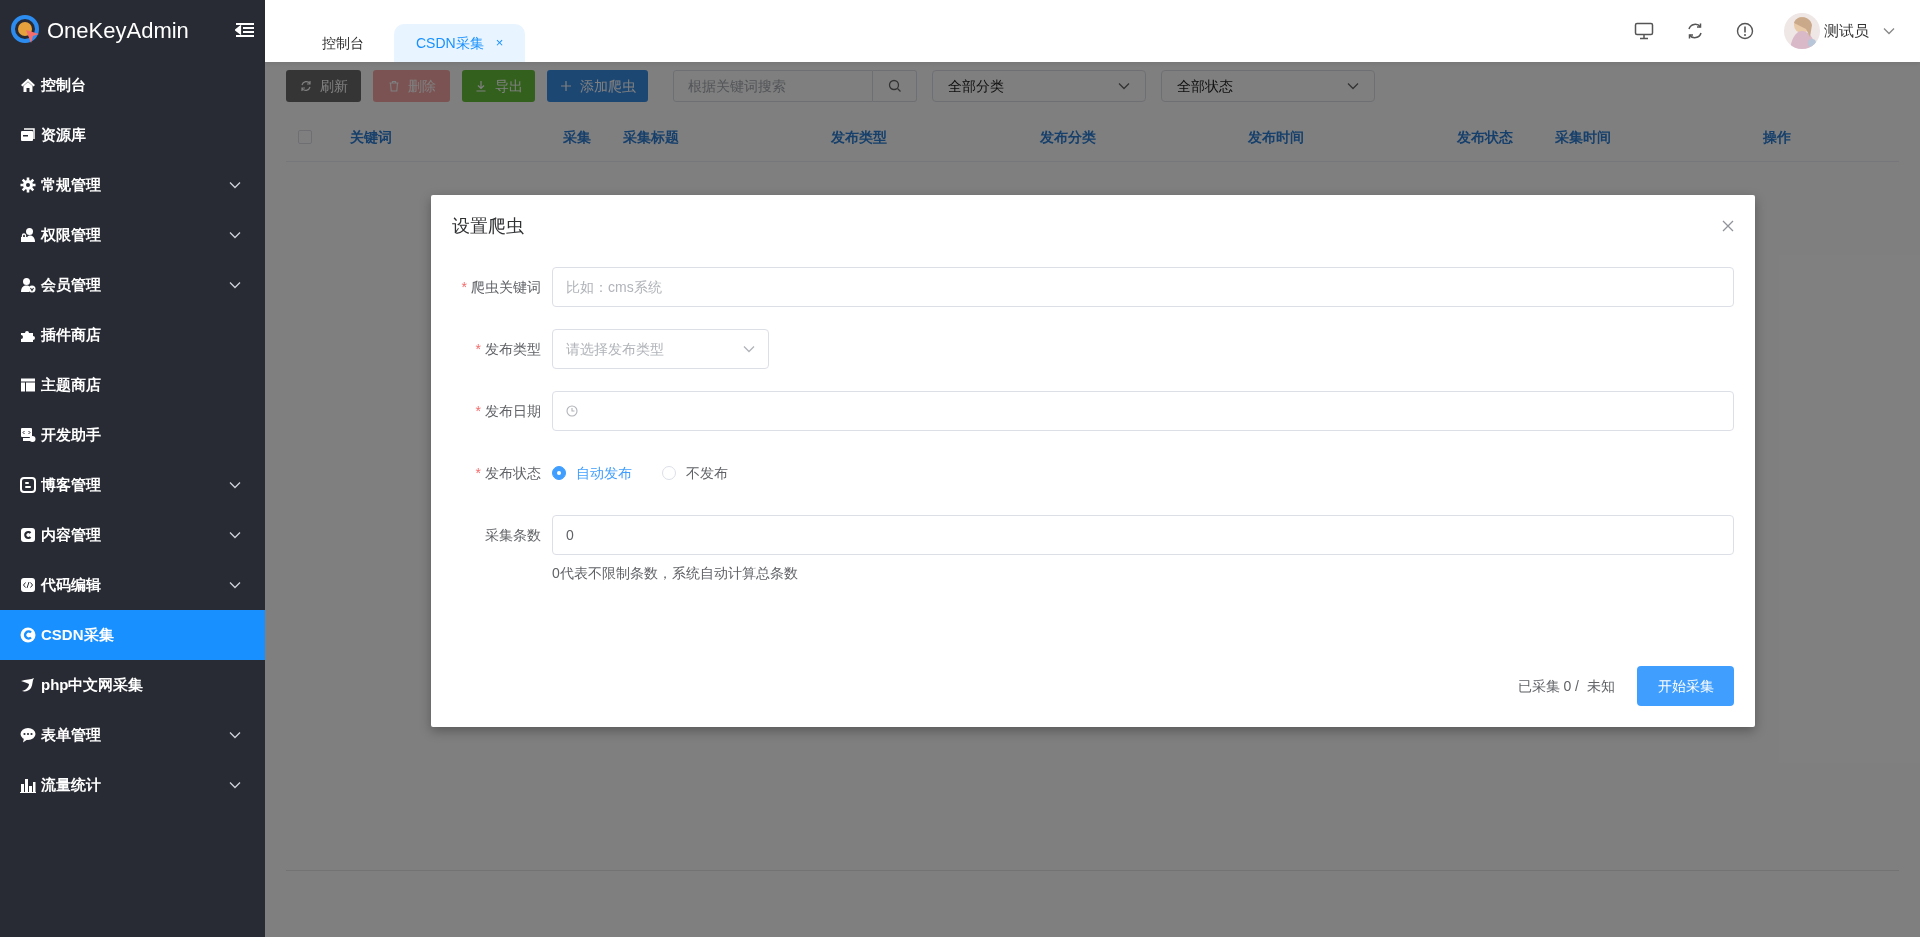 This screenshot has width=1920, height=937. What do you see at coordinates (1143, 535) in the screenshot?
I see `input-field: 0` at bounding box center [1143, 535].